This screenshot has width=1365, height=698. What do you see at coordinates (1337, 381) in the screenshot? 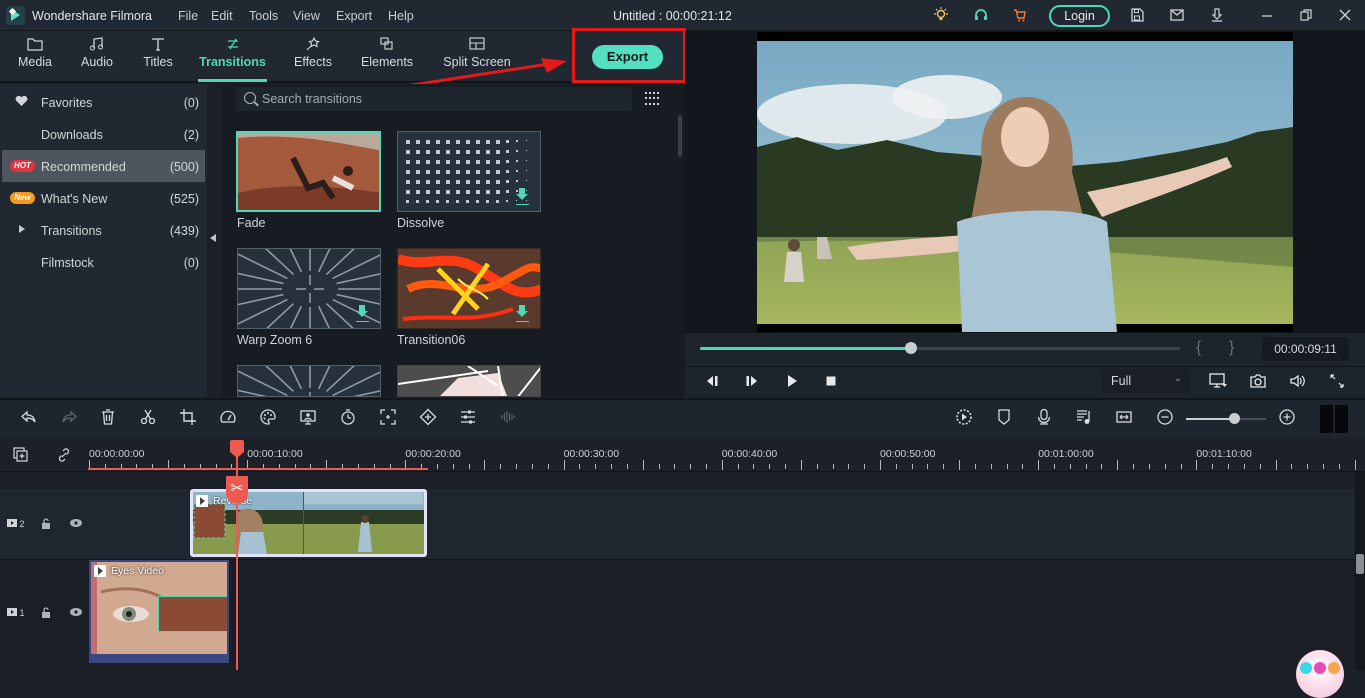
I see `fullscreen-icon` at bounding box center [1337, 381].